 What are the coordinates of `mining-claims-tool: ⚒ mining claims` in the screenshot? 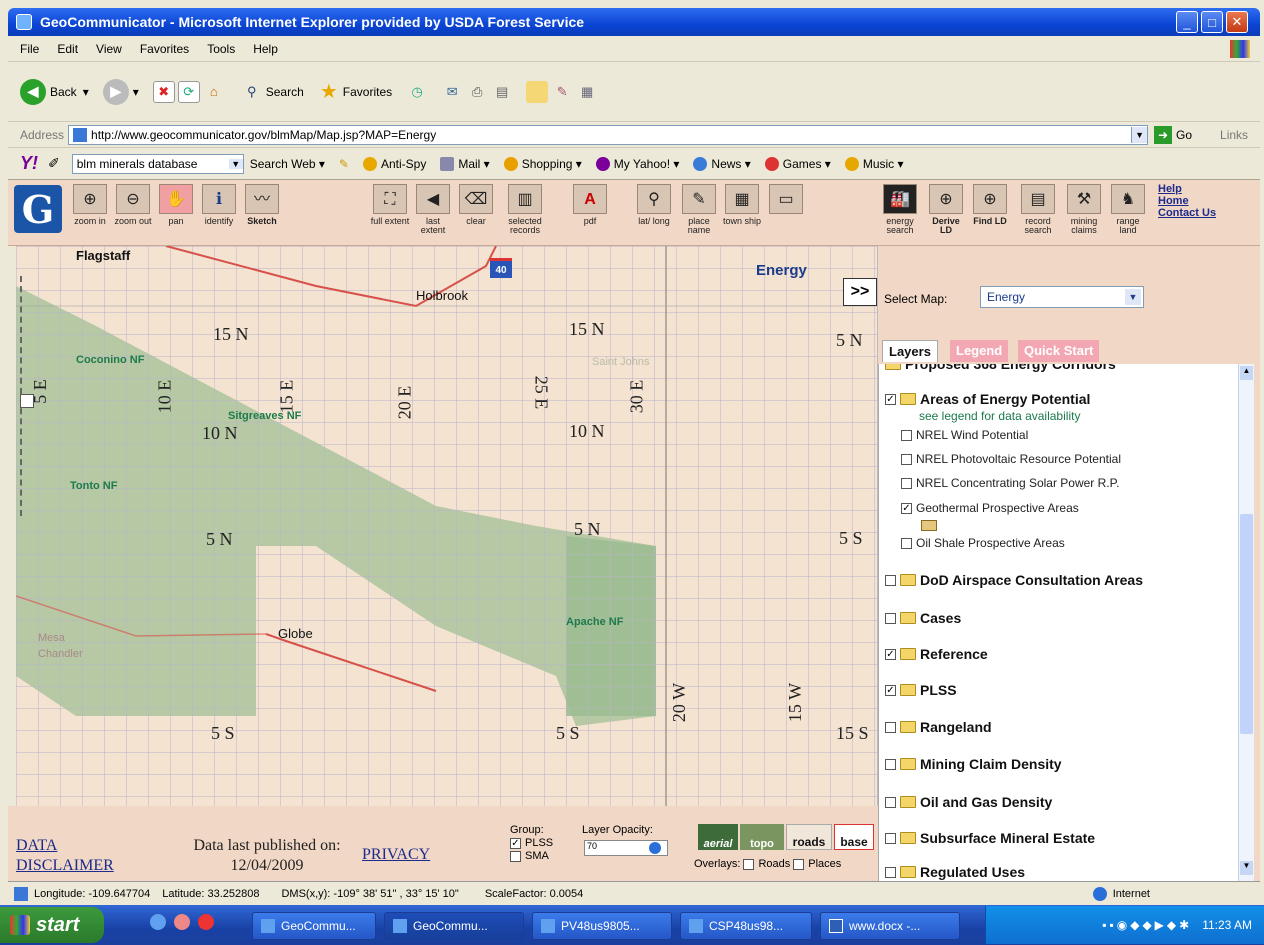 It's located at (1084, 209).